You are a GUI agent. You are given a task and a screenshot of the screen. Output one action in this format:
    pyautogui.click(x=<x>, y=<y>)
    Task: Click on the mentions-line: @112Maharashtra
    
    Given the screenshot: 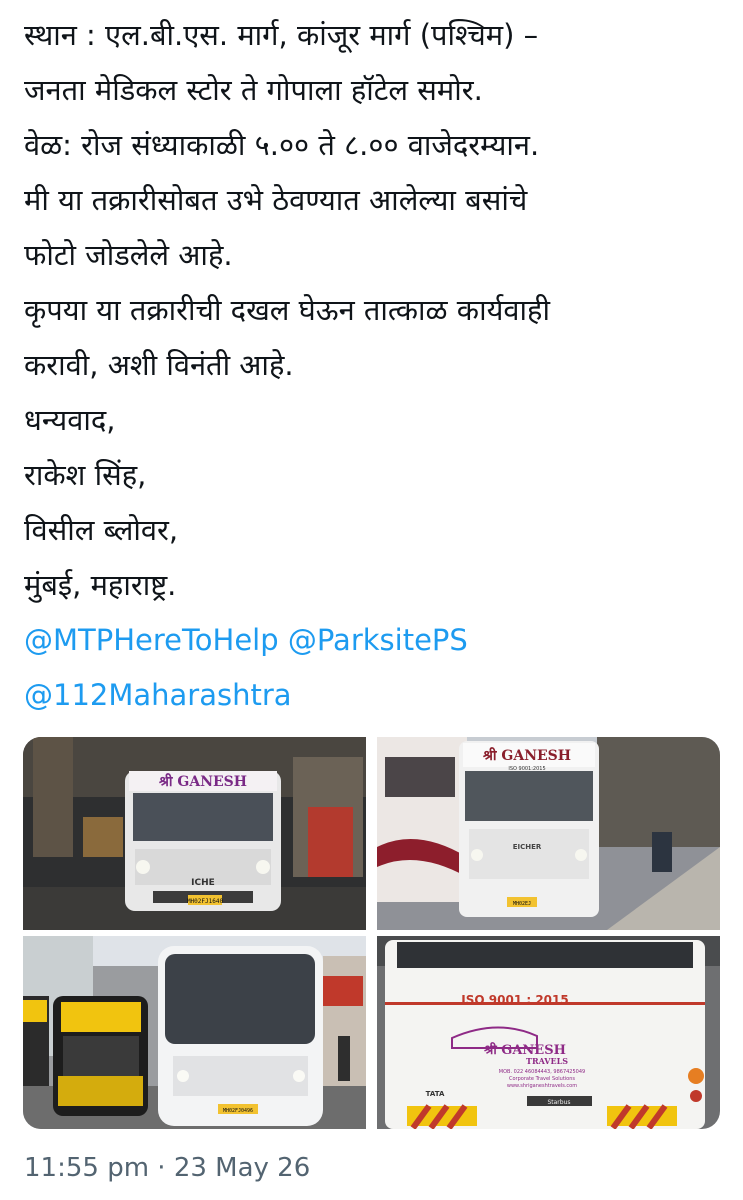 What is the action you would take?
    pyautogui.click(x=374, y=695)
    